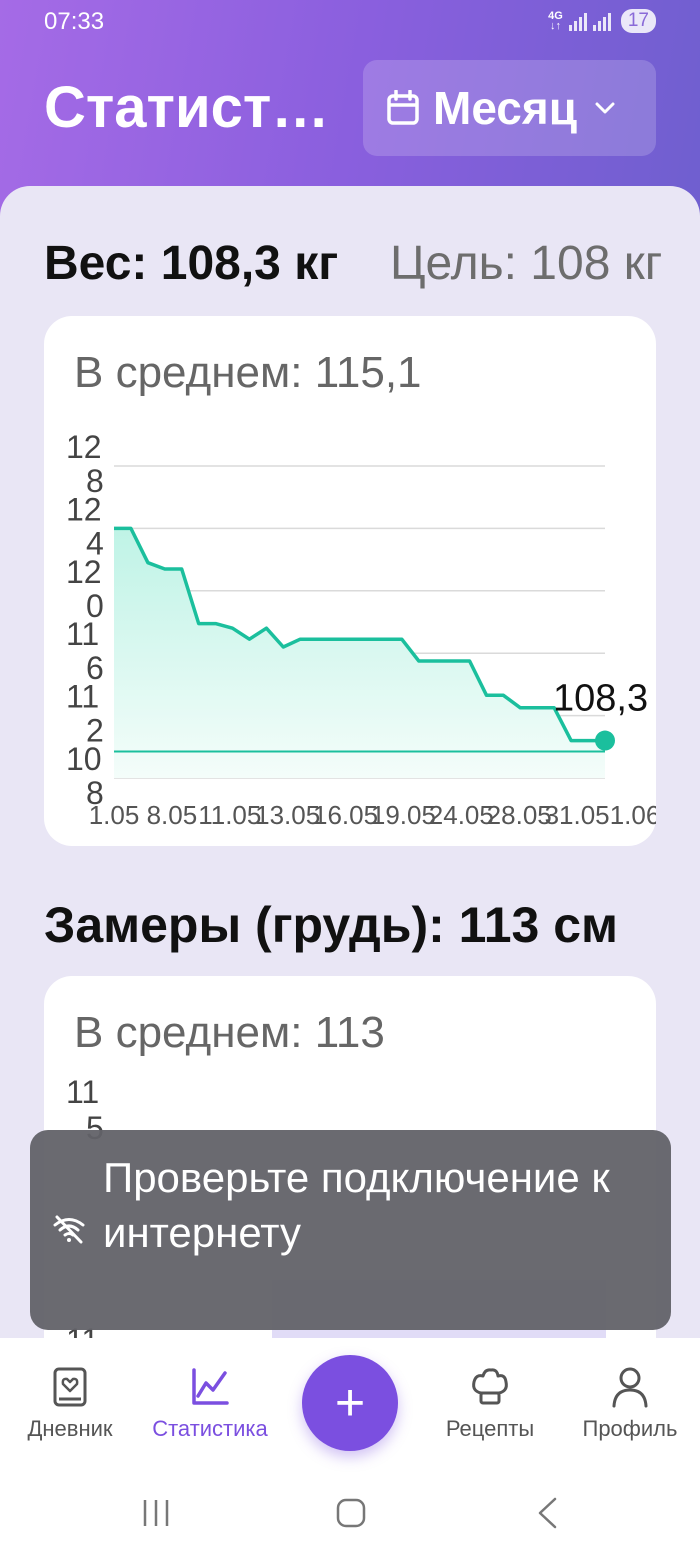 The width and height of the screenshot is (700, 1556). What do you see at coordinates (74, 21) in the screenshot?
I see `status-time: 07:33` at bounding box center [74, 21].